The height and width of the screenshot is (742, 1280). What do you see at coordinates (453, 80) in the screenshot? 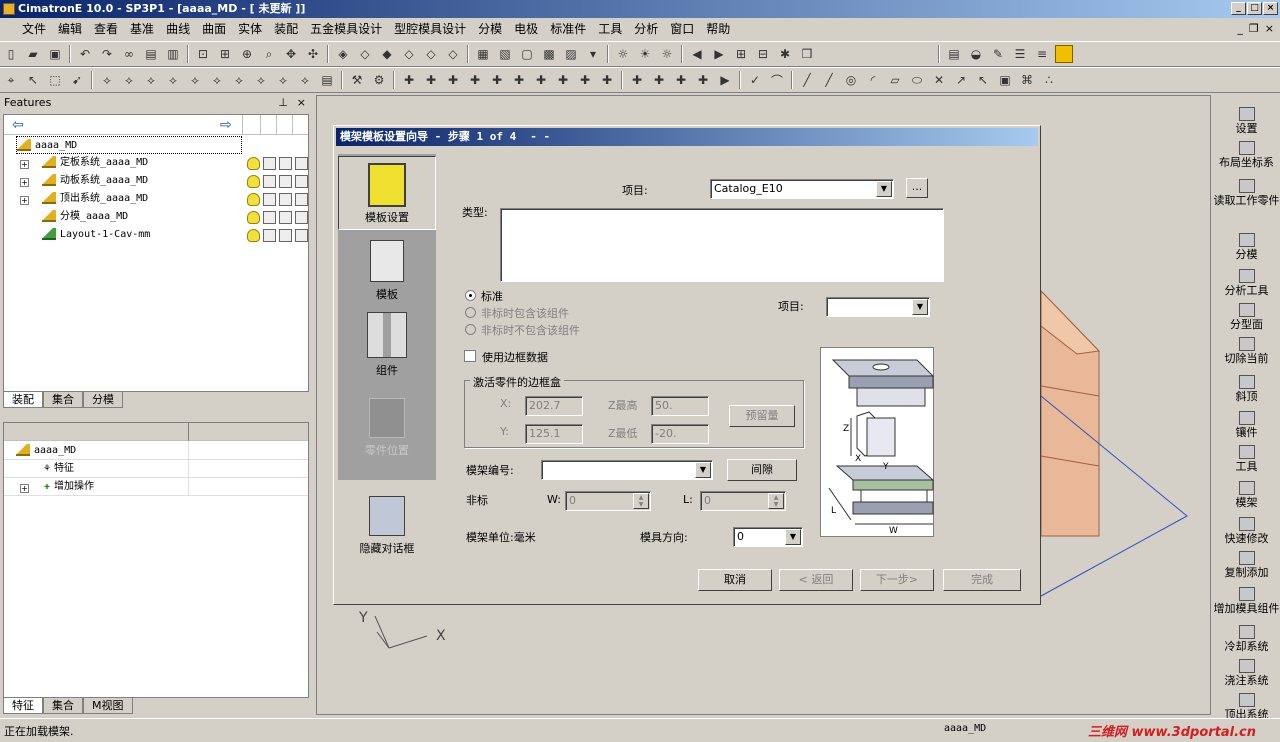
I see `mold-c-icon: ✚` at bounding box center [453, 80].